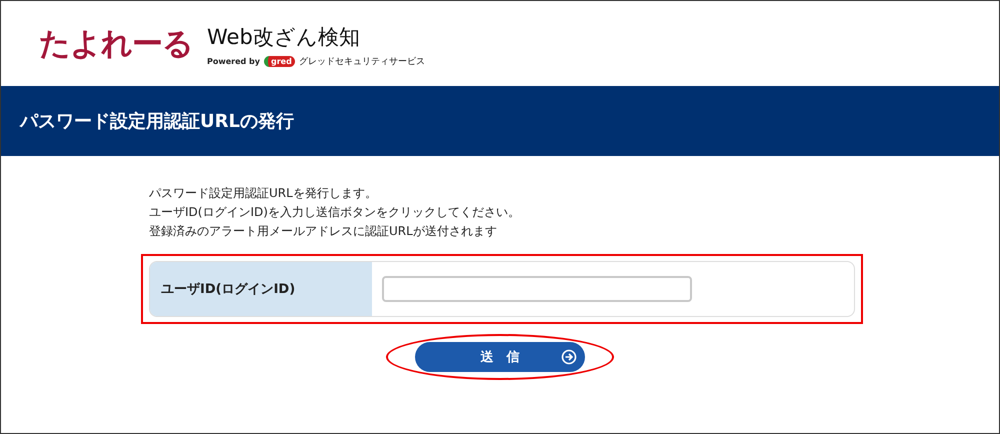  Describe the element at coordinates (233, 61) in the screenshot. I see `powered-by-text: Powered by` at that location.